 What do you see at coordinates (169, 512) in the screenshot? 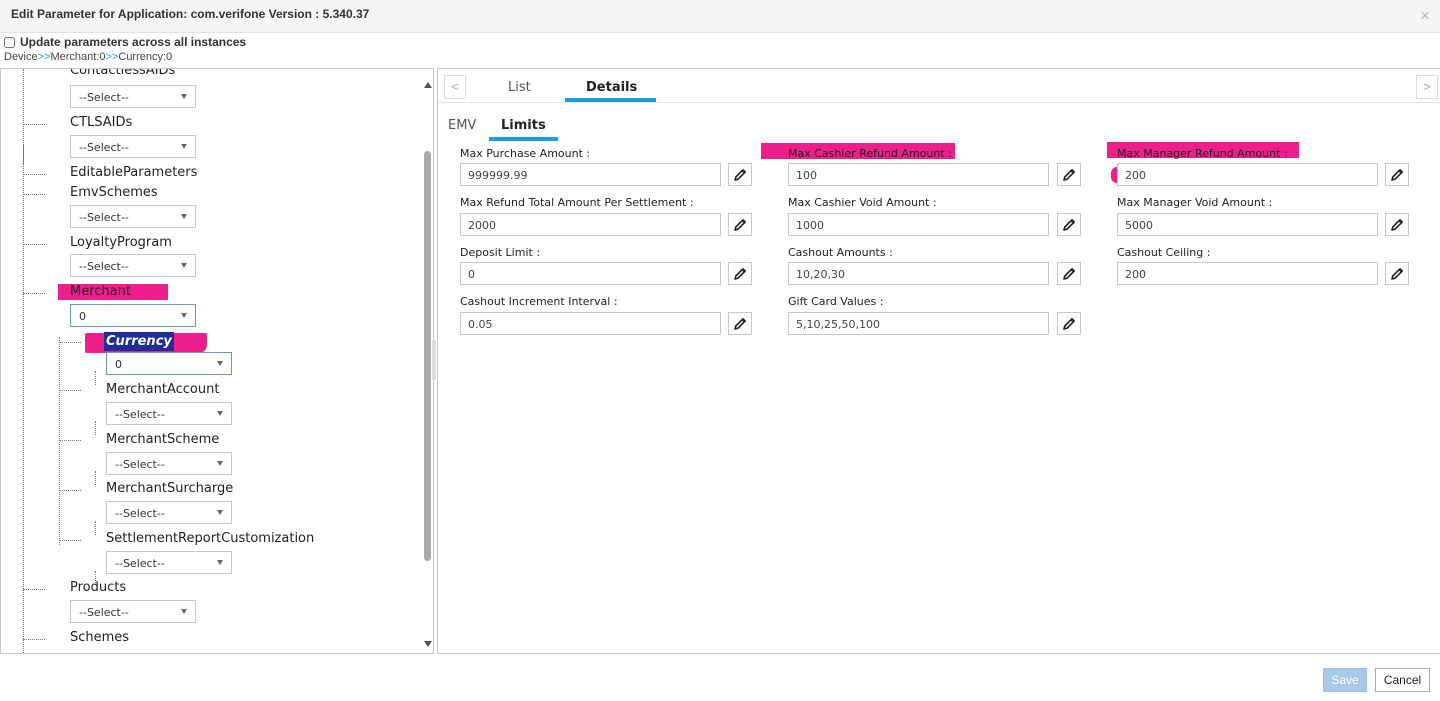
I see `merchant-surcharge-select: --Select--` at bounding box center [169, 512].